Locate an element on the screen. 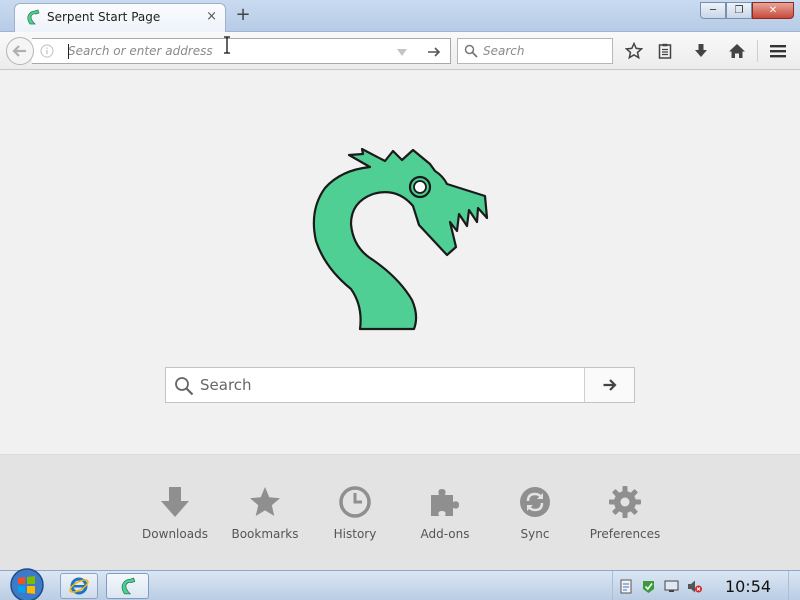  document-tray-icon is located at coordinates (626, 586).